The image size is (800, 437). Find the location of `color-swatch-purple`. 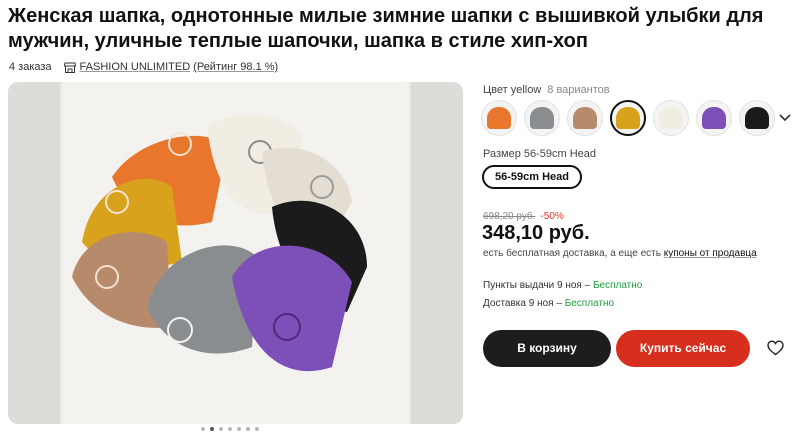

color-swatch-purple is located at coordinates (714, 118).